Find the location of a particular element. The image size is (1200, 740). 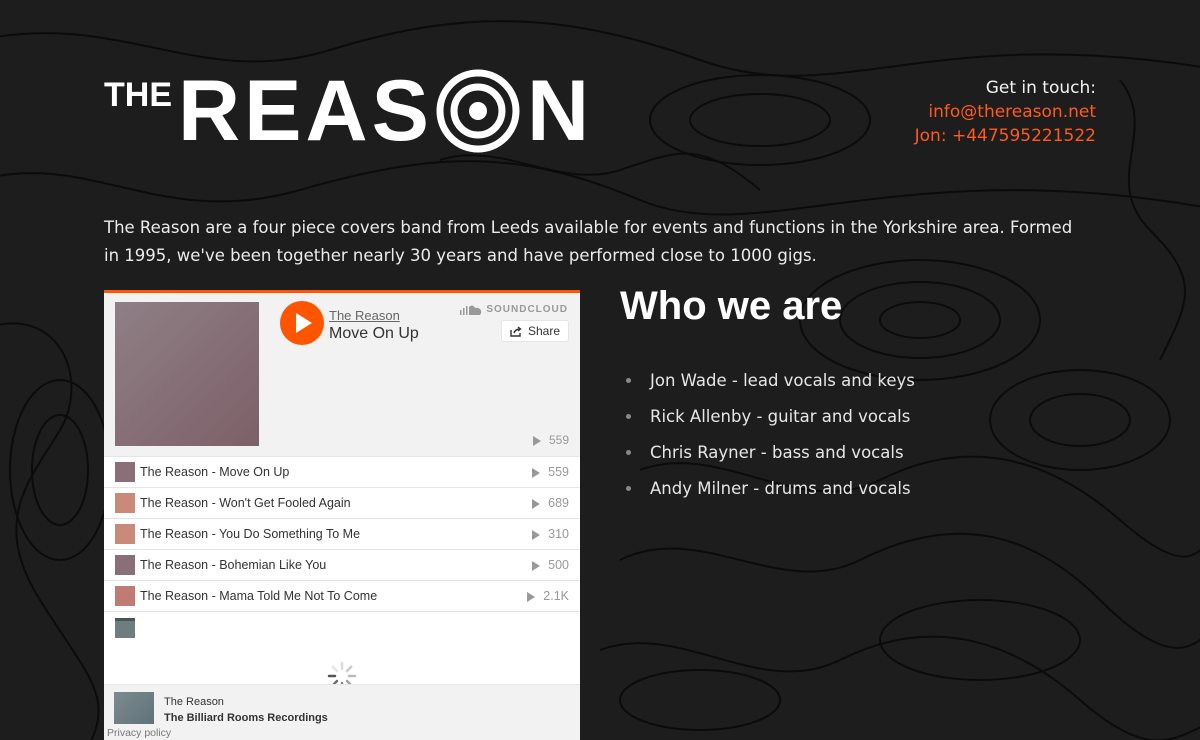

track-row-plays: 500 is located at coordinates (550, 565).